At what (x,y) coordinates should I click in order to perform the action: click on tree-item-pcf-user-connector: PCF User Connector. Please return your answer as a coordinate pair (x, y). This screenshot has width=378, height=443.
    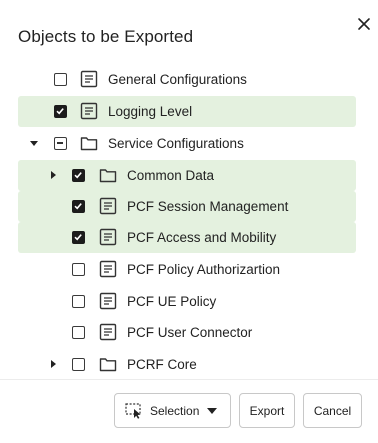
    Looking at the image, I should click on (187, 332).